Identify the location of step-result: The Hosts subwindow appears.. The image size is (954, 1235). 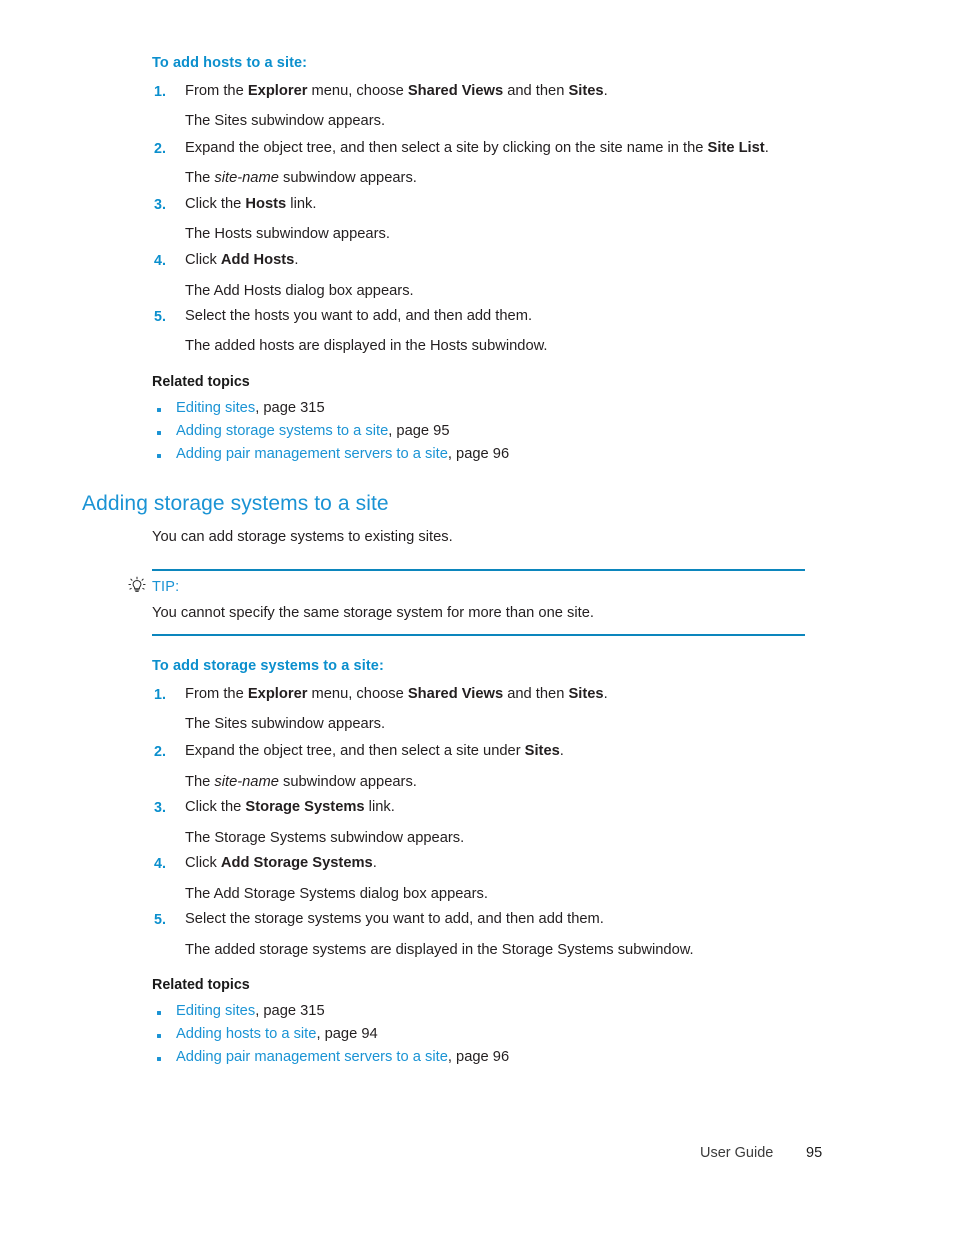
(287, 234).